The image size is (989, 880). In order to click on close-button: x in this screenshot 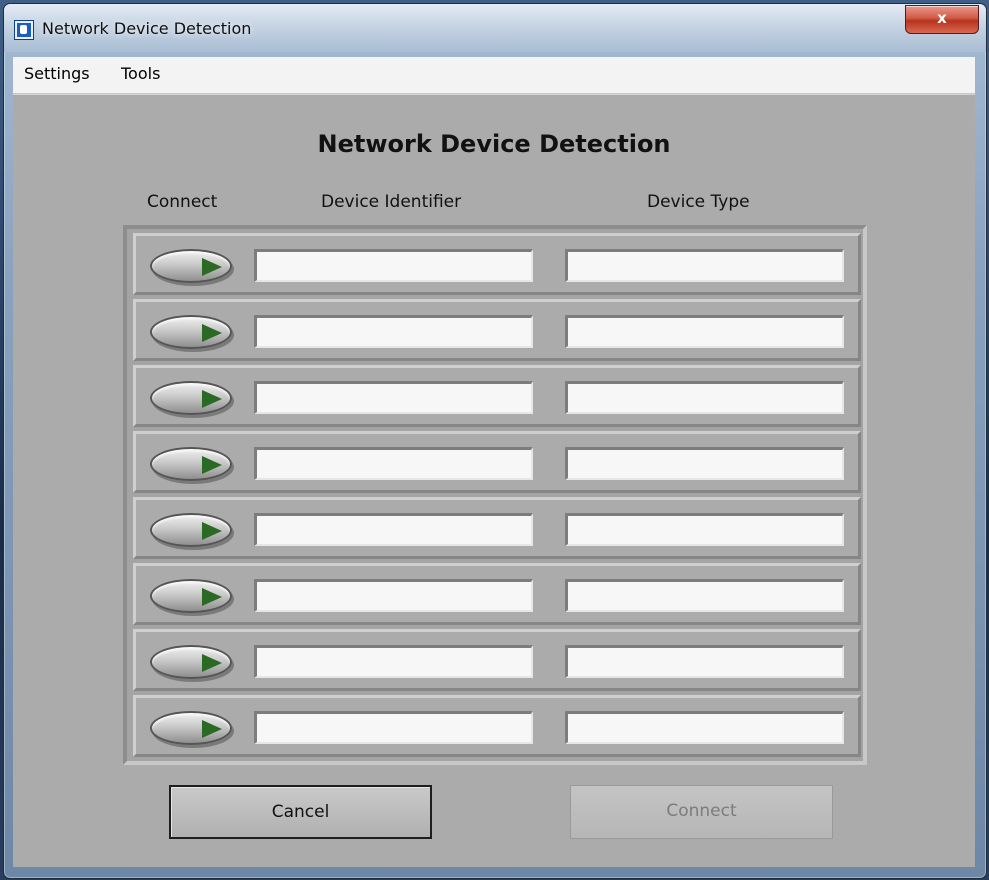, I will do `click(942, 19)`.